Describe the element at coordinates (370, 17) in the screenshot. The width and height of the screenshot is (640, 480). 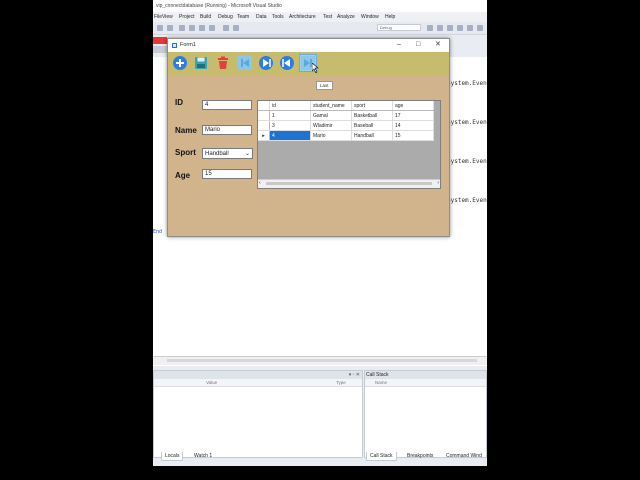
I see `menu-window: Window` at that location.